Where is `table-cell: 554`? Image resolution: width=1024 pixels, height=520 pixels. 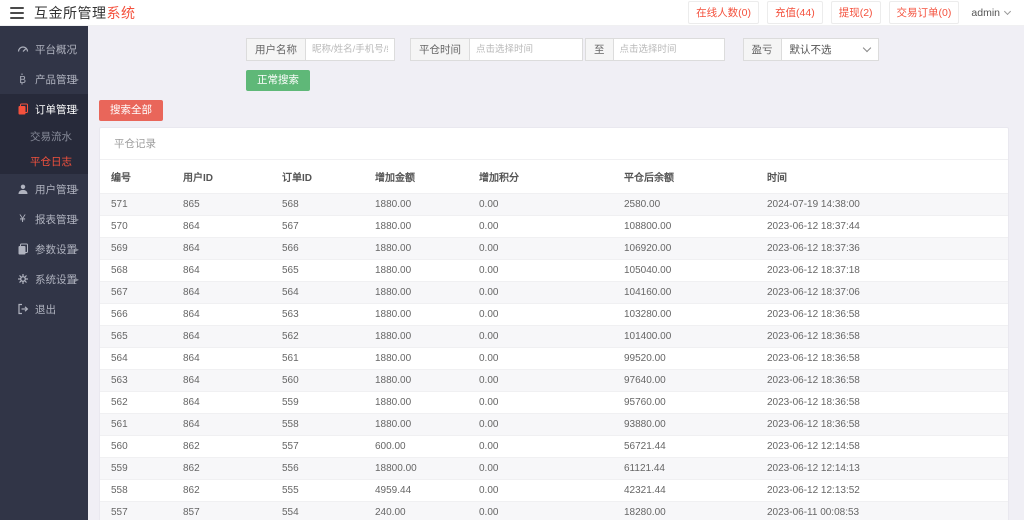 table-cell: 554 is located at coordinates (317, 510).